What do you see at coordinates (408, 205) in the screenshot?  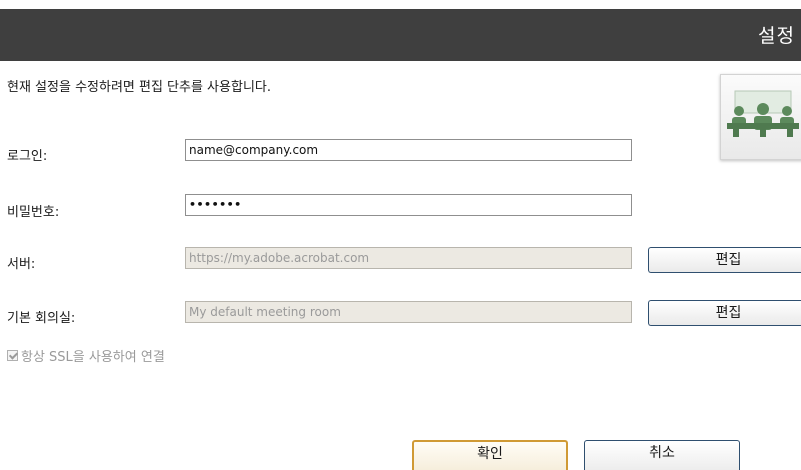 I see `password-field: •••••••` at bounding box center [408, 205].